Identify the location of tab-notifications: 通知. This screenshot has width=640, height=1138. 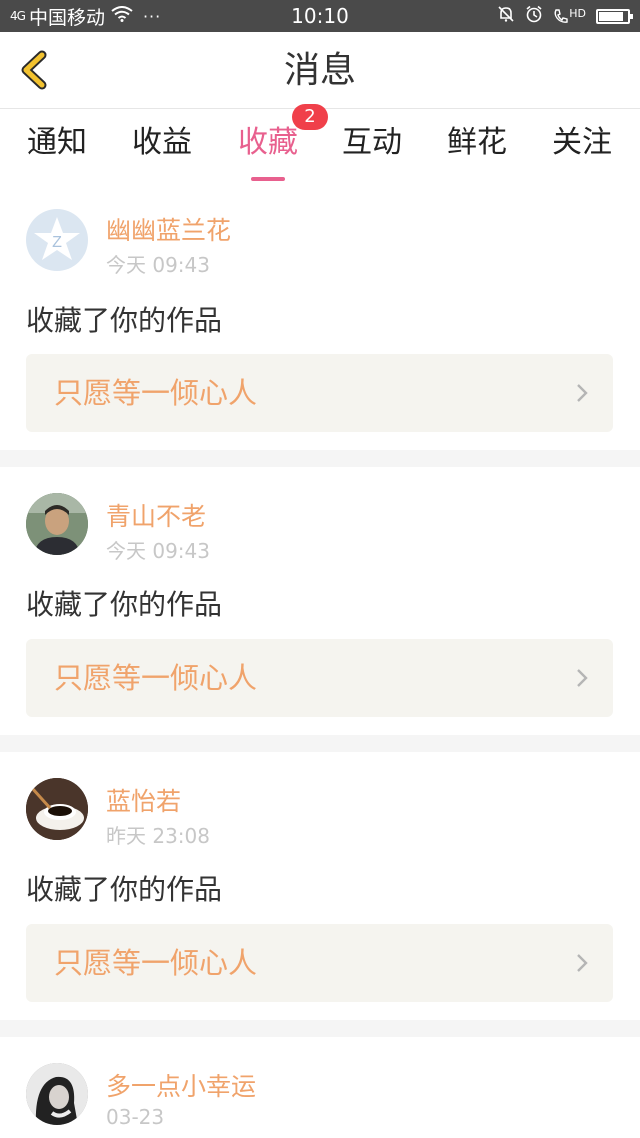
(57, 152).